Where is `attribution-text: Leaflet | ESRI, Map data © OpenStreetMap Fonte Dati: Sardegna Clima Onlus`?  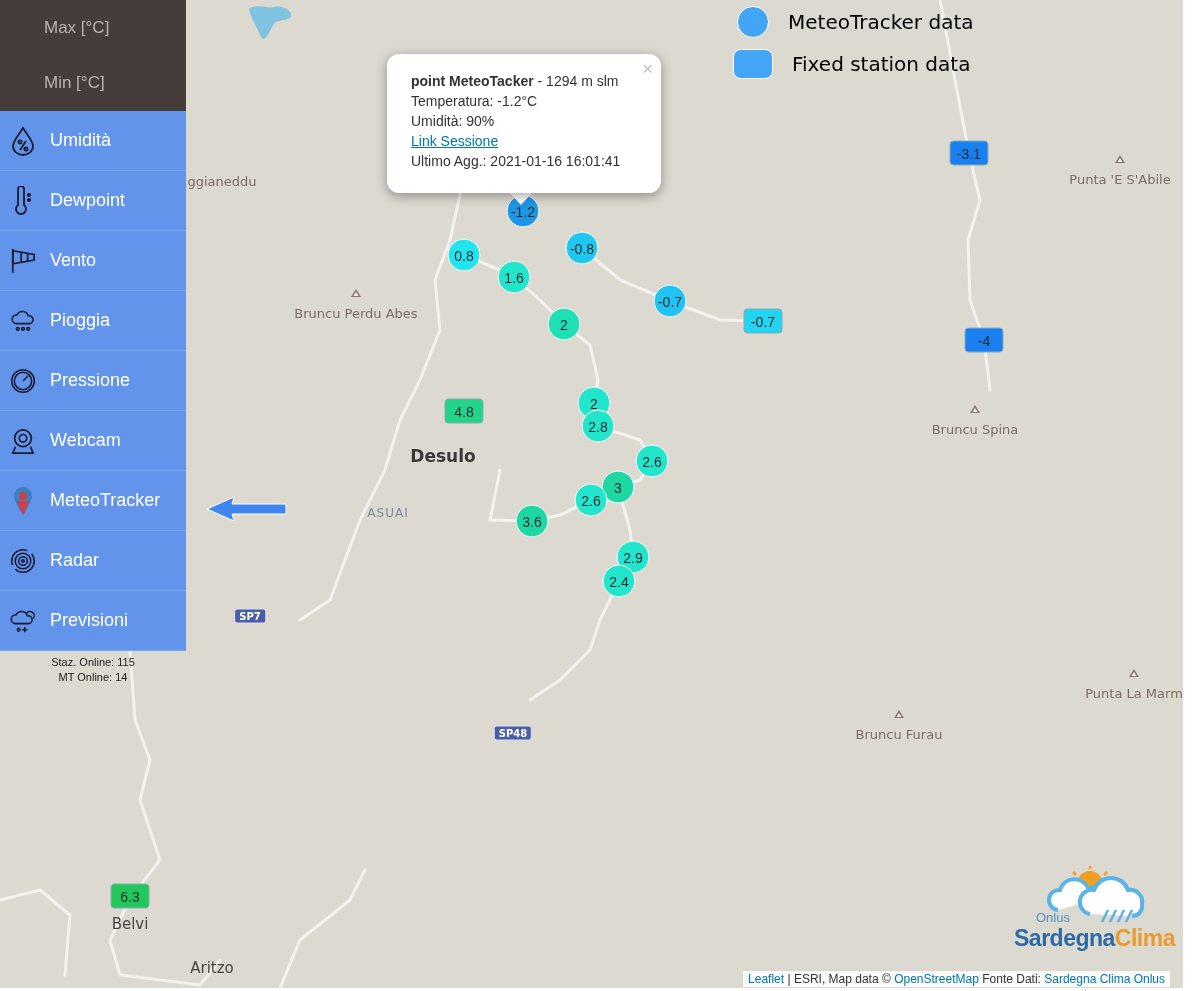 attribution-text: Leaflet | ESRI, Map data © OpenStreetMap Fonte Dati: Sardegna Clima Onlus is located at coordinates (956, 979).